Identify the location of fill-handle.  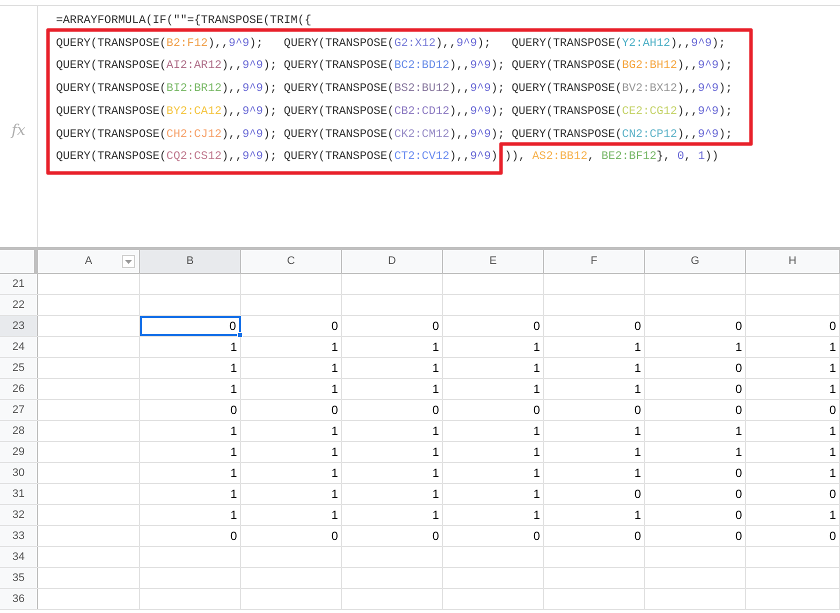
(240, 335).